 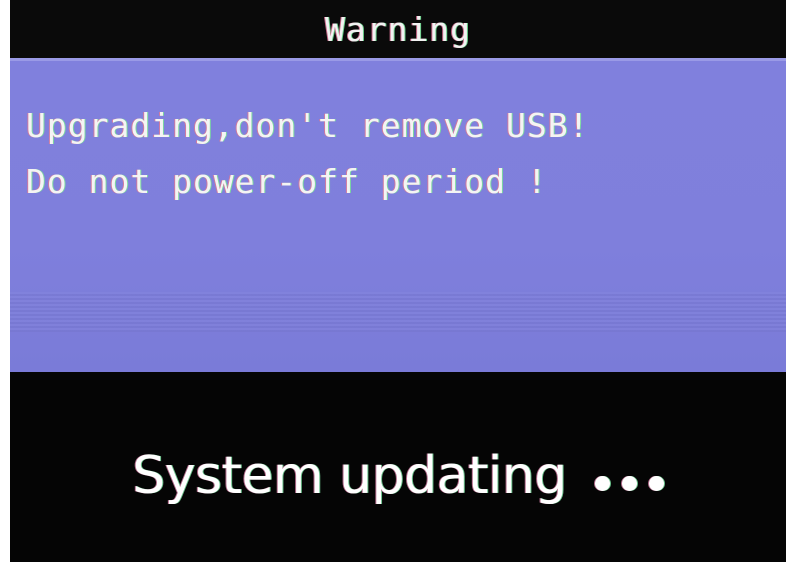 What do you see at coordinates (349, 476) in the screenshot?
I see `status-text: System updating` at bounding box center [349, 476].